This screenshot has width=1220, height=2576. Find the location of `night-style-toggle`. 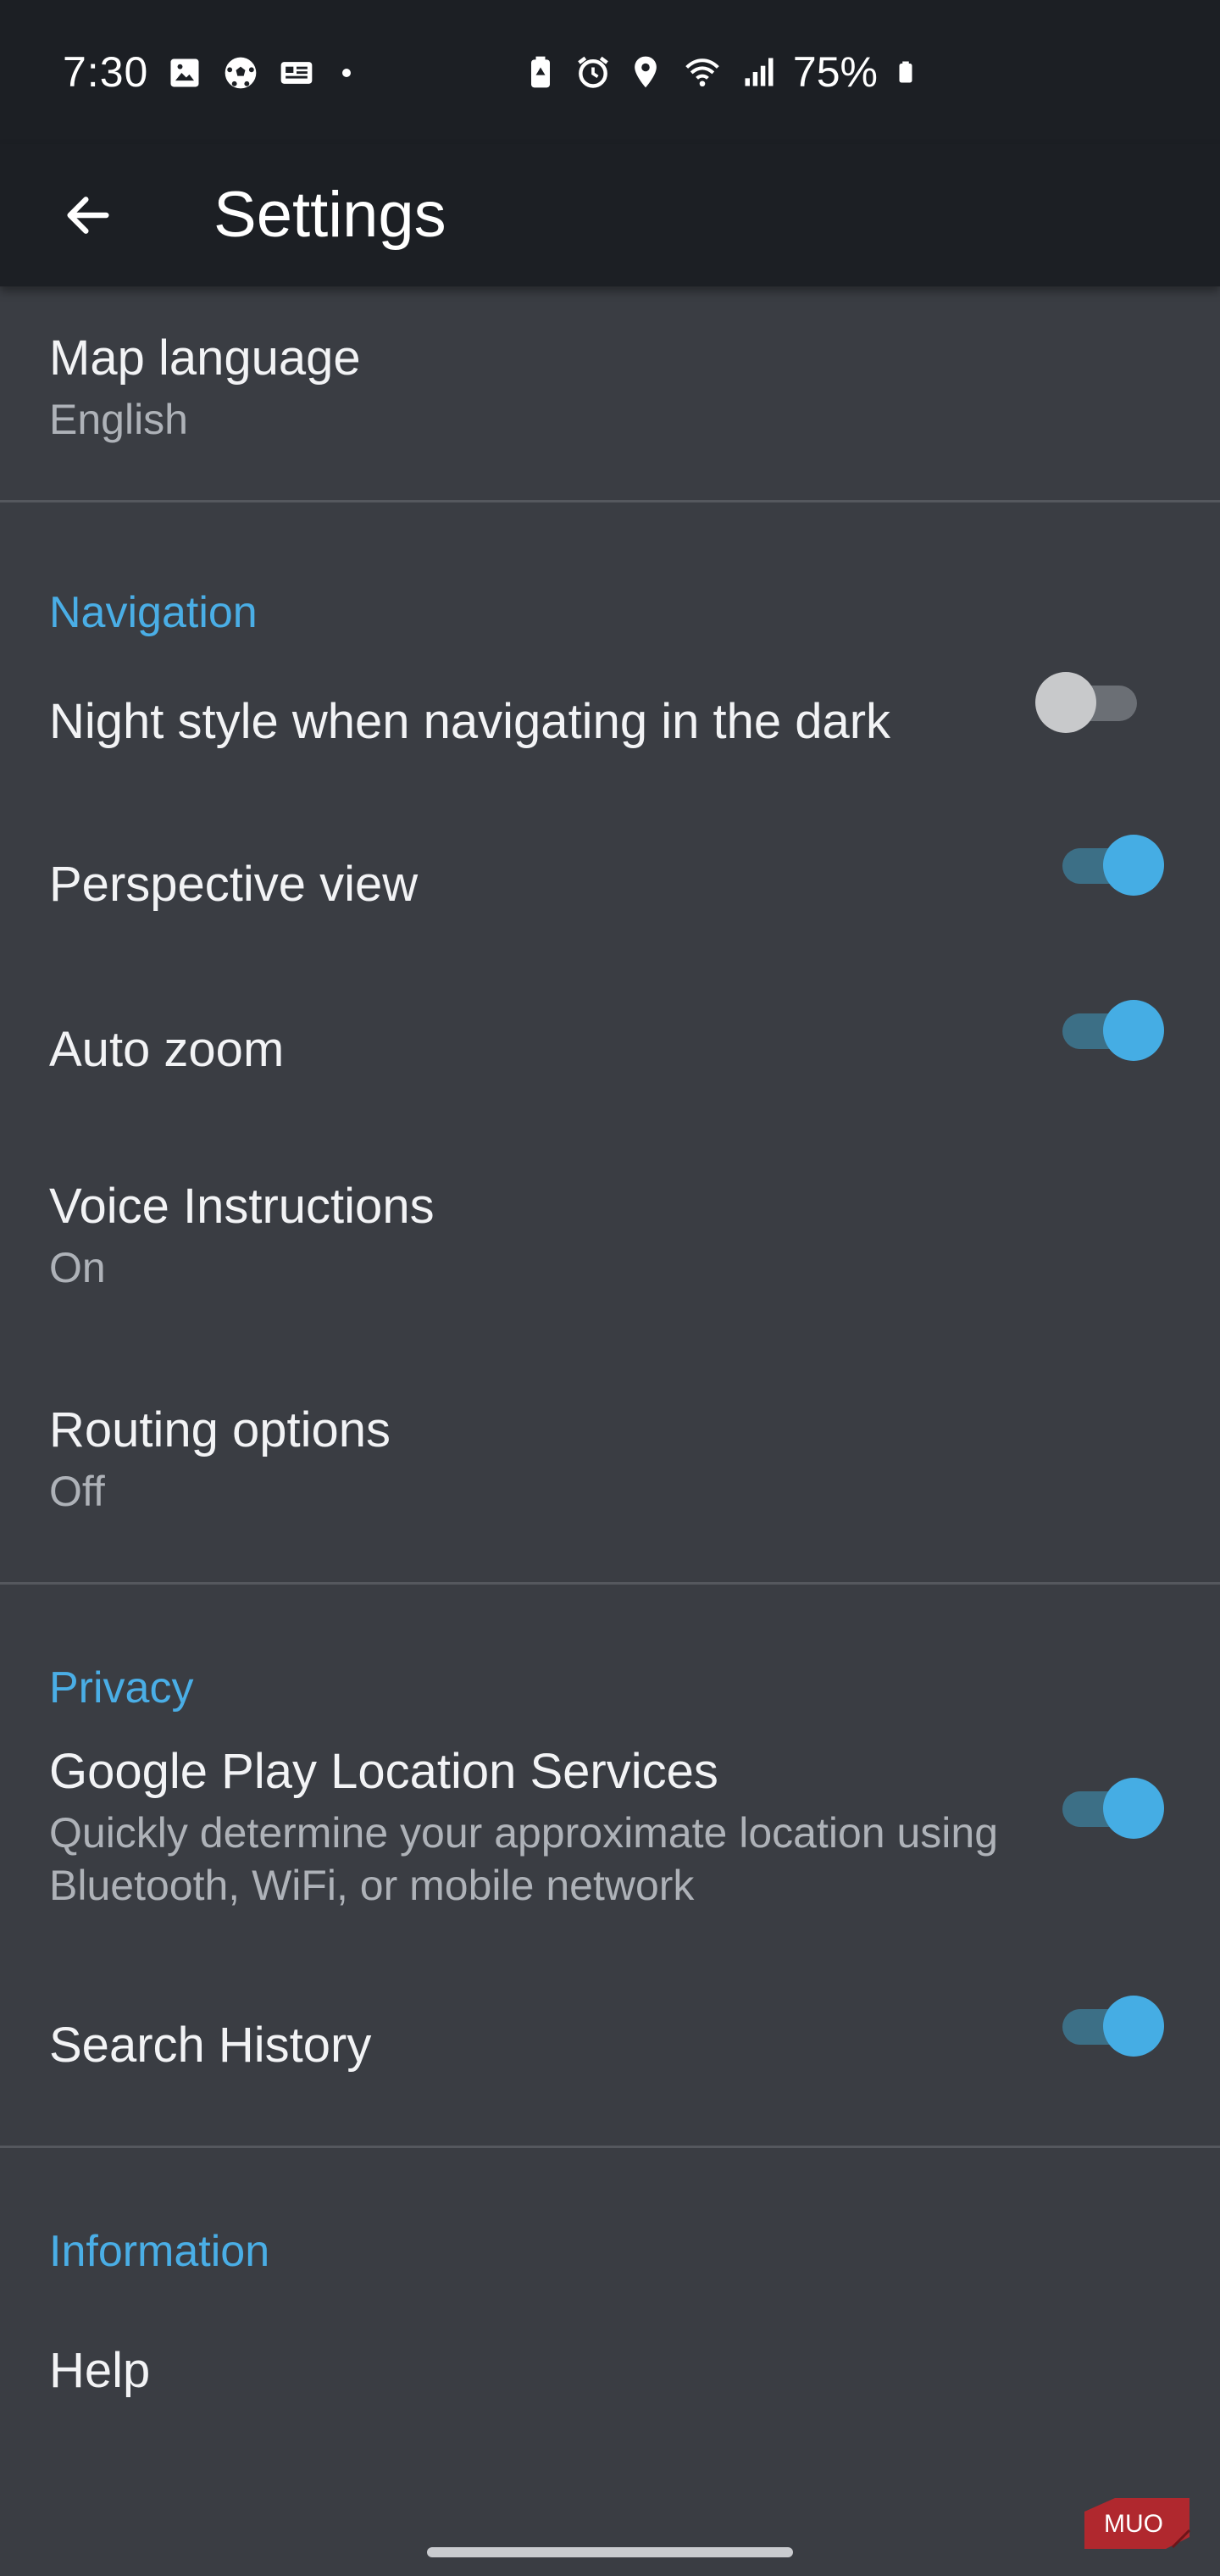

night-style-toggle is located at coordinates (1088, 702).